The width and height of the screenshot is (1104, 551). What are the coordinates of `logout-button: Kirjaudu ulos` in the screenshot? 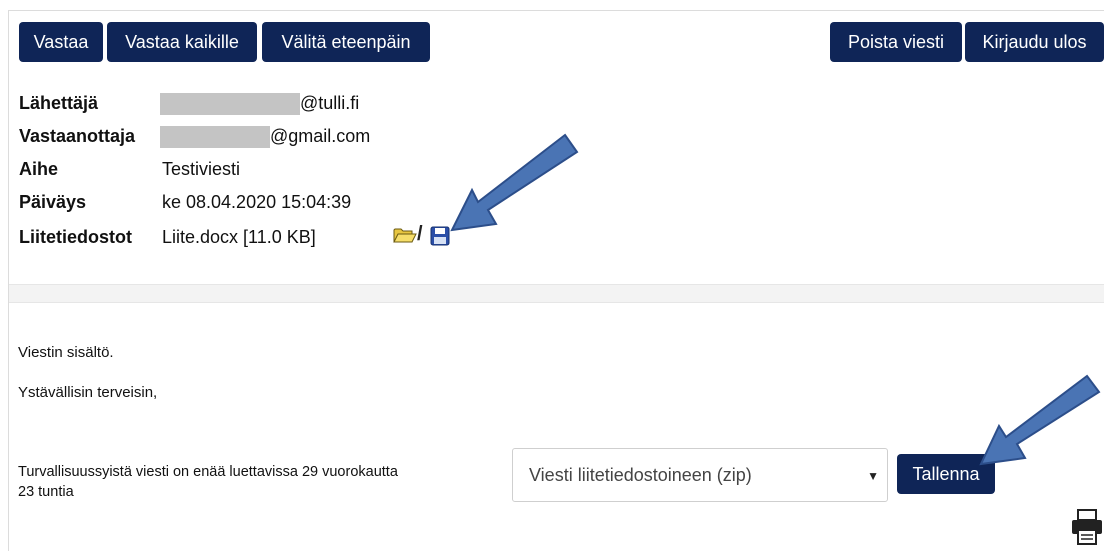 It's located at (1034, 42).